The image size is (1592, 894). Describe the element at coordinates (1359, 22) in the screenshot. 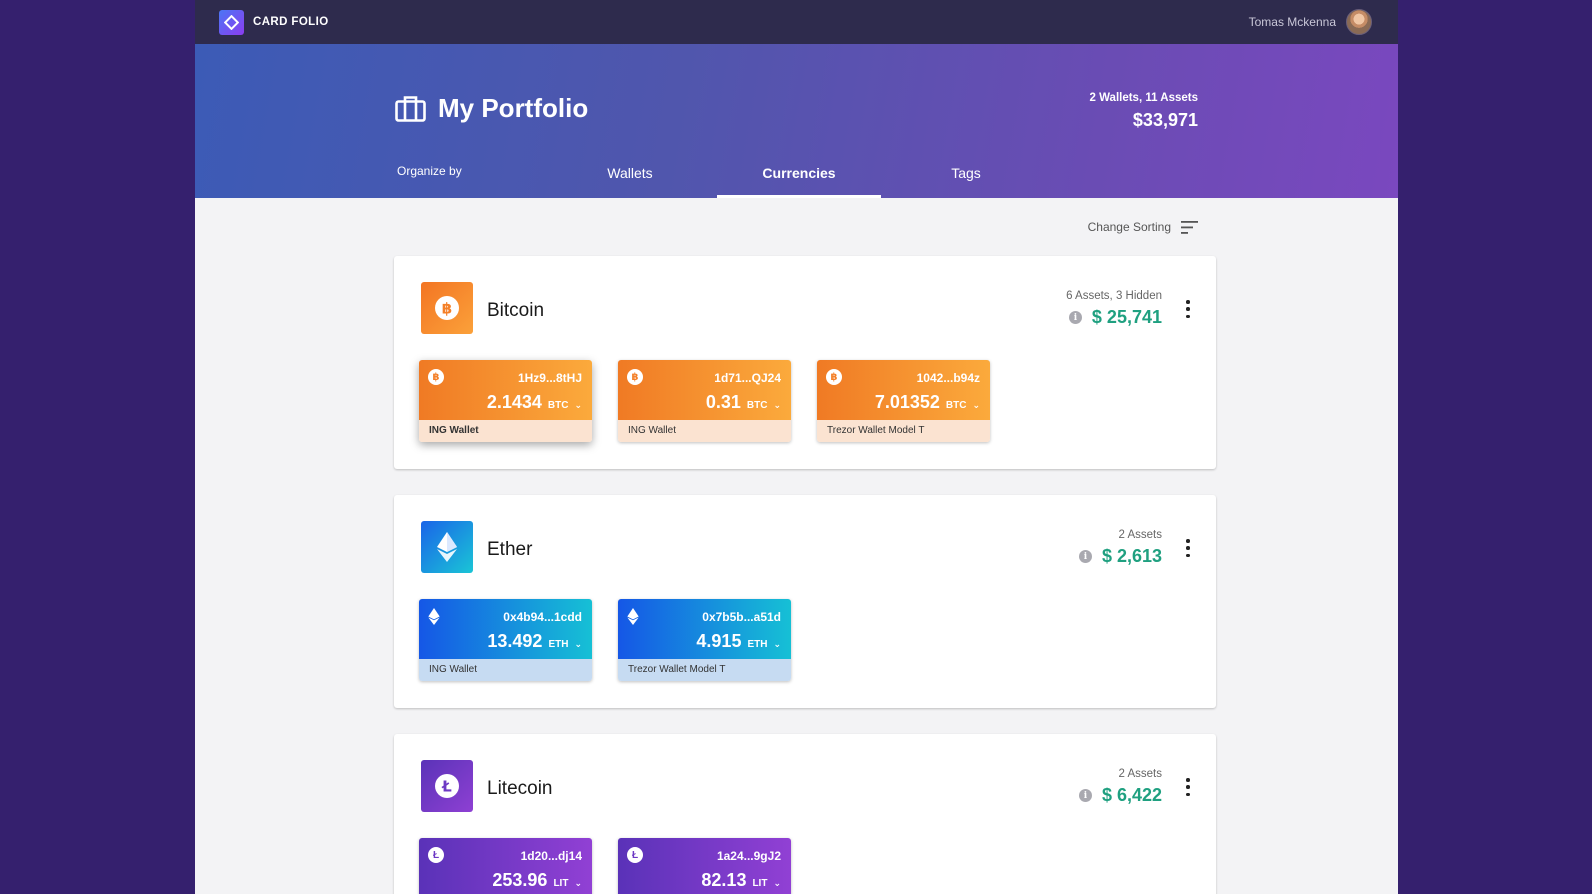

I see `avatar` at that location.